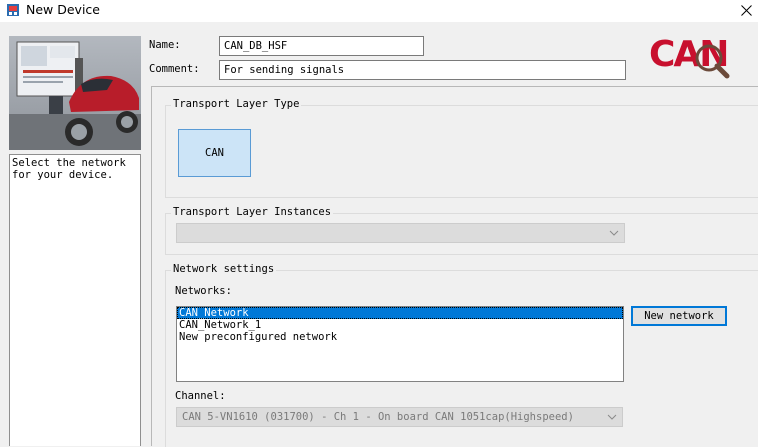  I want to click on close-button, so click(746, 10).